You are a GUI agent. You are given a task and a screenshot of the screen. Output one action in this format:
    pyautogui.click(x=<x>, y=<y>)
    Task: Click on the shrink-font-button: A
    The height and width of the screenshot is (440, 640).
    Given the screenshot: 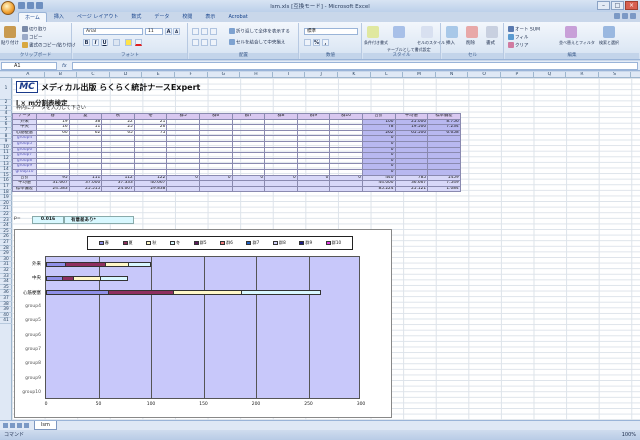 What is the action you would take?
    pyautogui.click(x=176, y=31)
    